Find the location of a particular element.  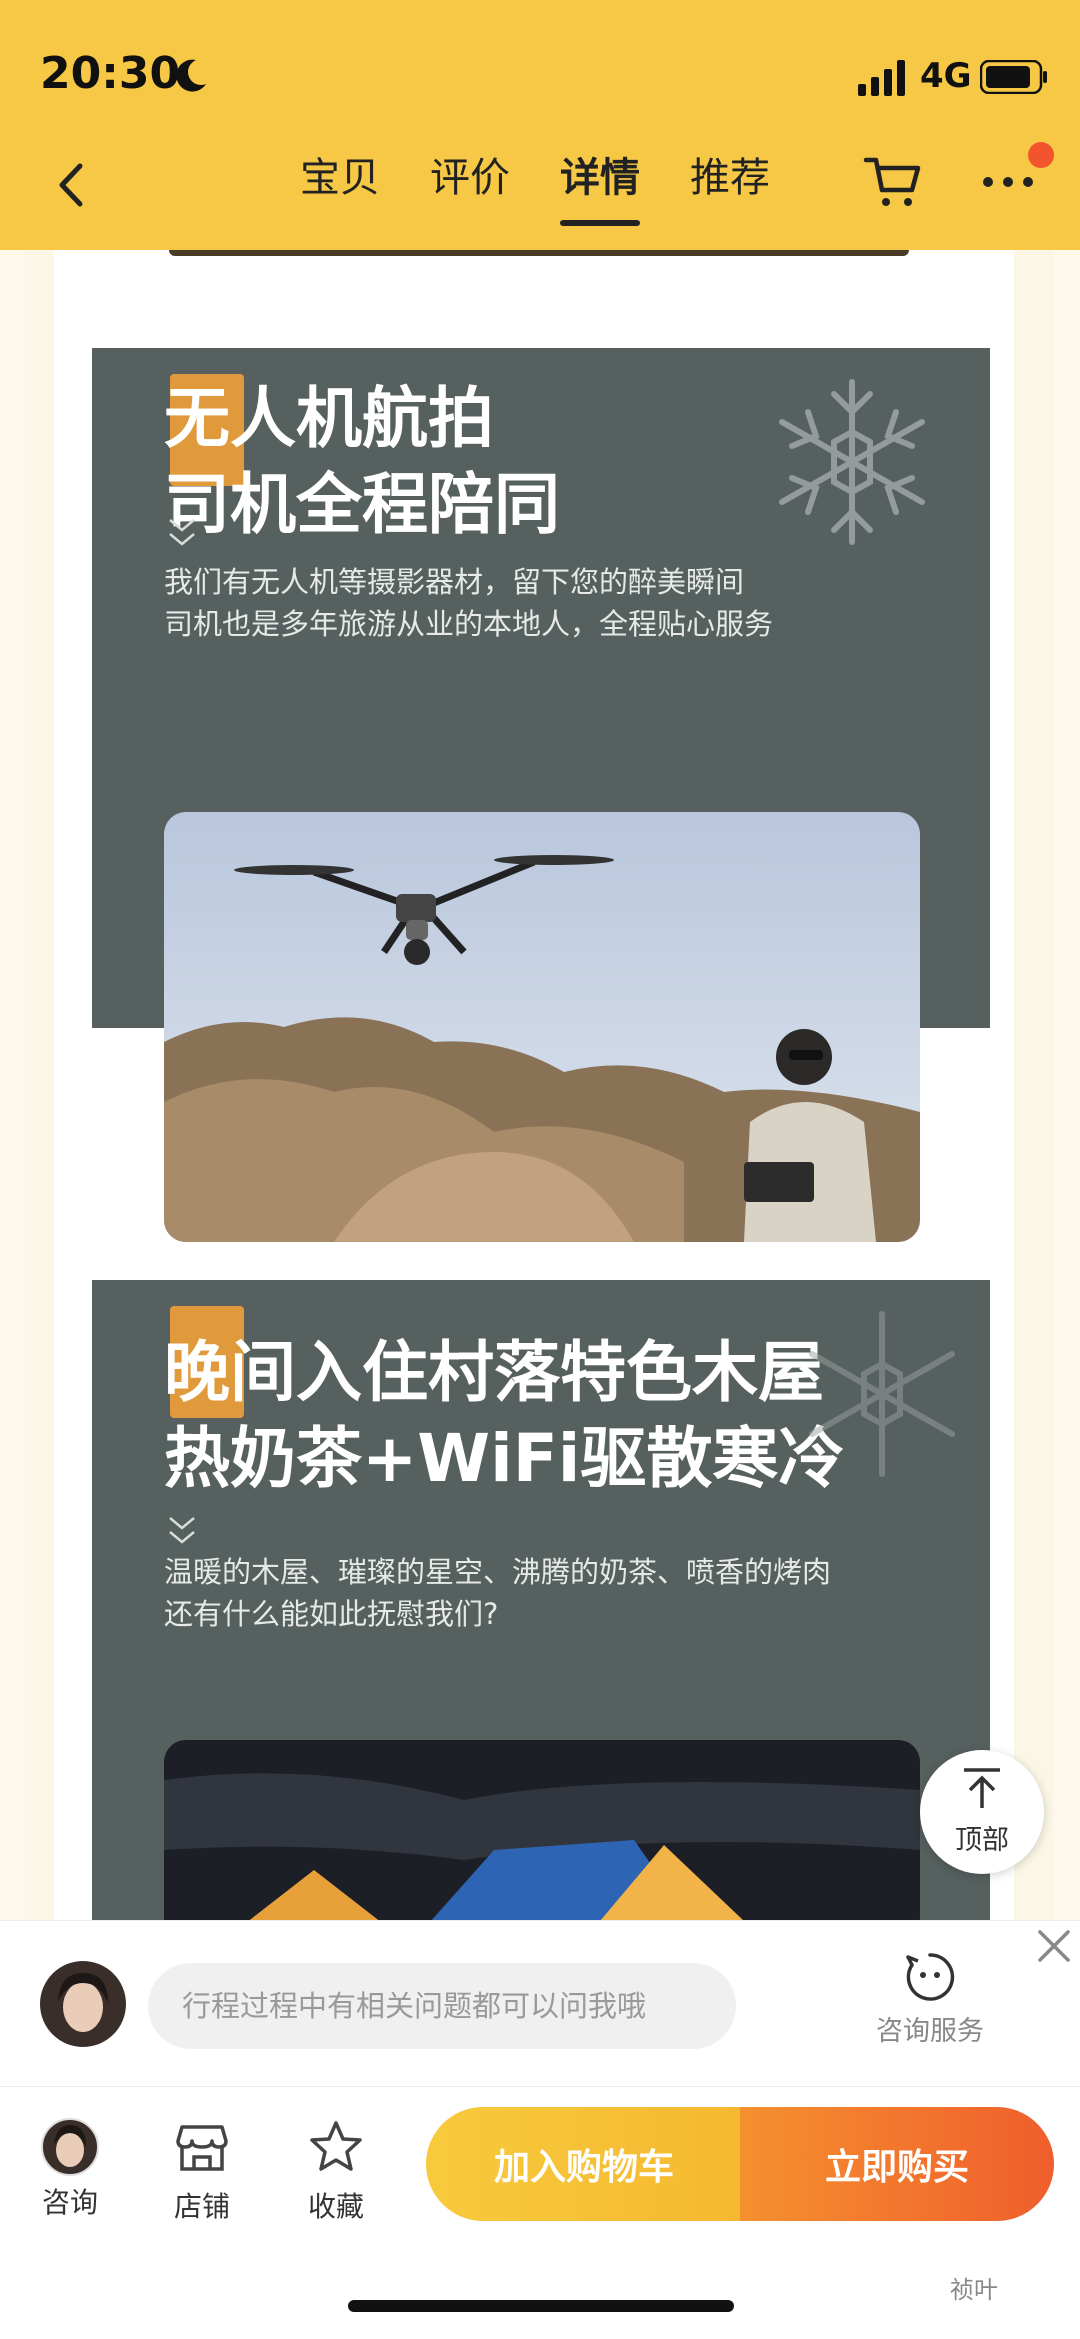

arrow-up-icon is located at coordinates (982, 1788).